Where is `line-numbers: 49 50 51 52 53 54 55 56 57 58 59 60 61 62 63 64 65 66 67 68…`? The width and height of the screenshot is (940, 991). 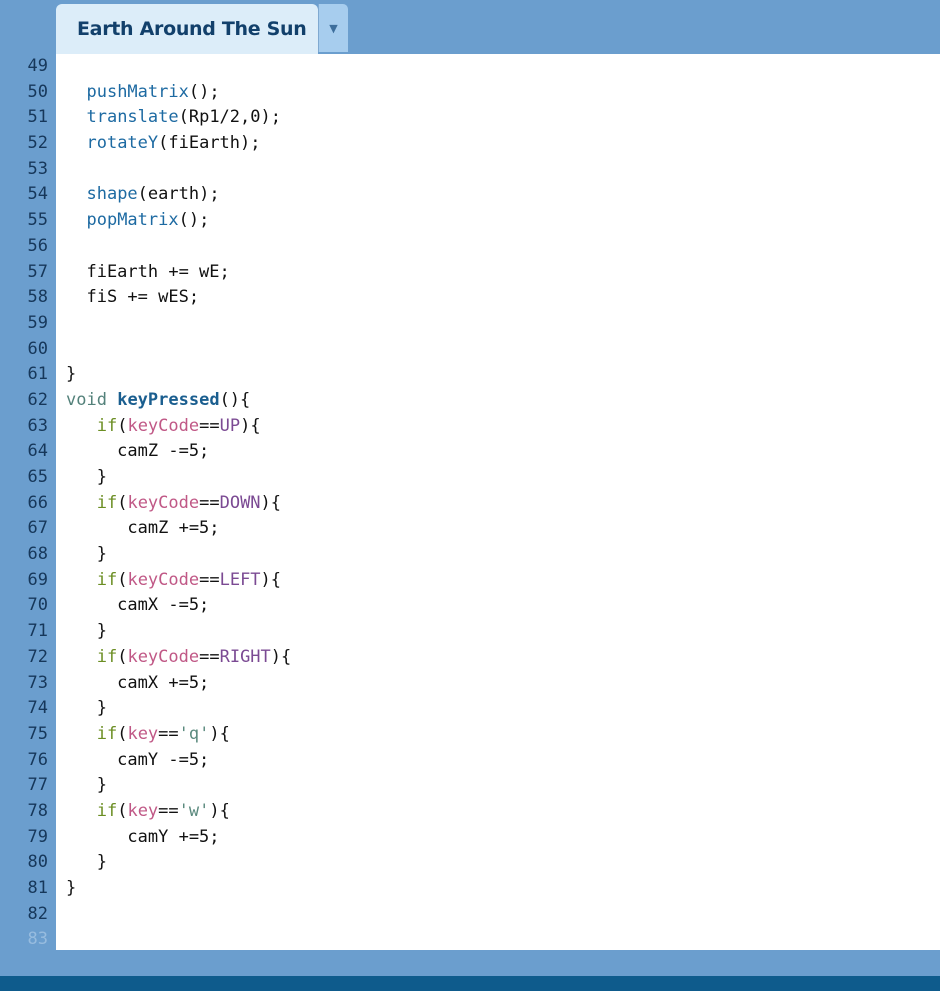 line-numbers: 49 50 51 52 53 54 55 56 57 58 59 60 61 62 63 64 65 66 67 68… is located at coordinates (24, 503).